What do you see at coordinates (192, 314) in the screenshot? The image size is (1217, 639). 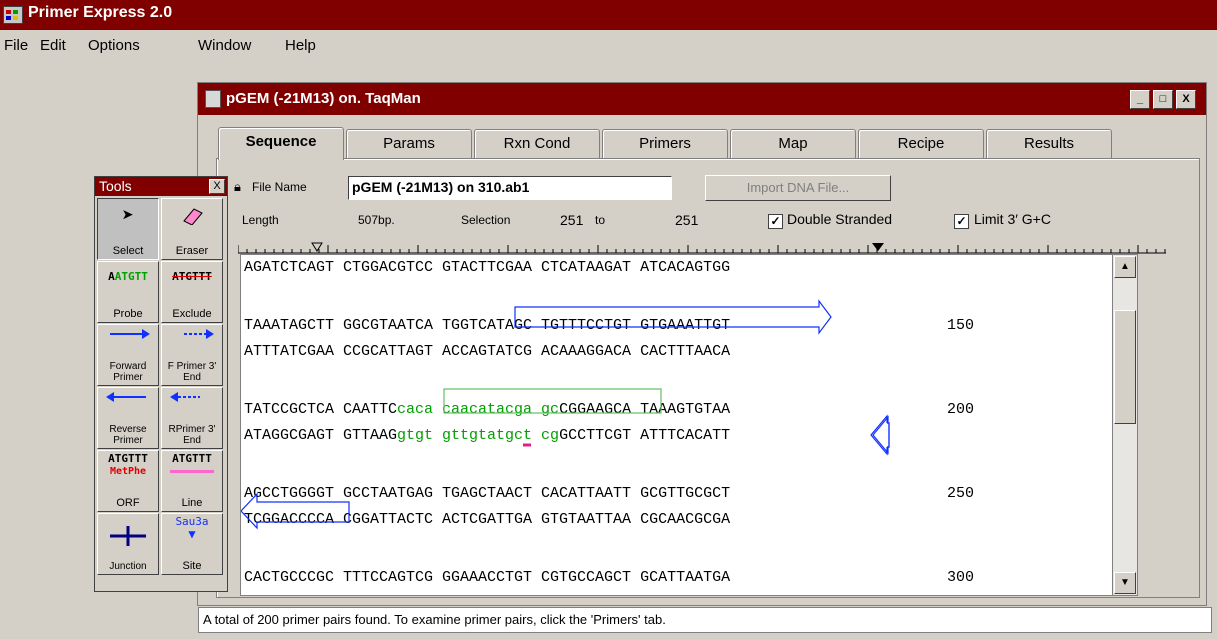 I see `tool-exclude-label: Exclude` at bounding box center [192, 314].